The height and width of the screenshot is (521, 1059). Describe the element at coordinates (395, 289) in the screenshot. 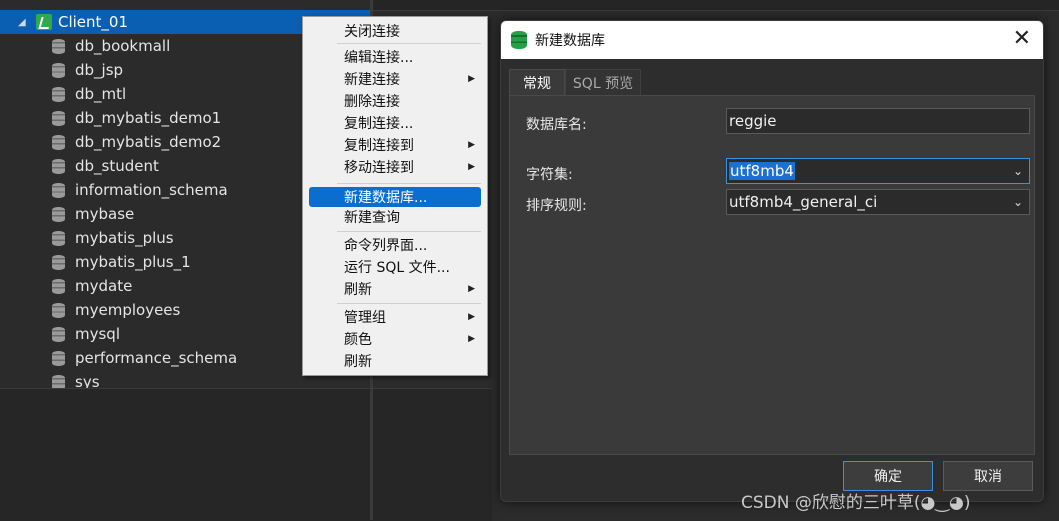

I see `menu-item: 刷新 ▶` at that location.